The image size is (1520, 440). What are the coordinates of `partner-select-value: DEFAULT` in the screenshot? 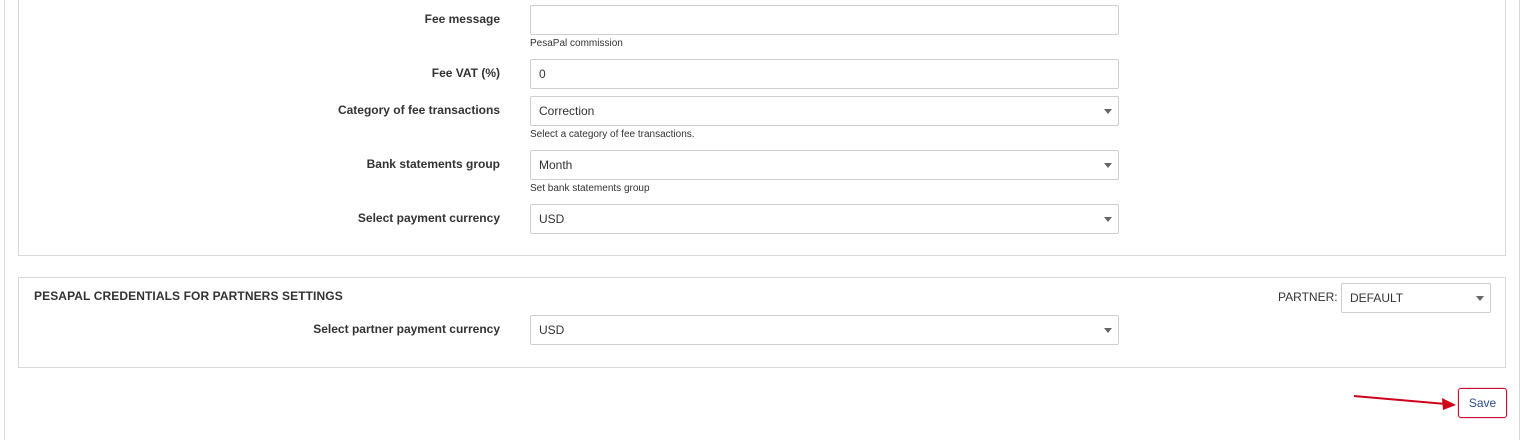 It's located at (1377, 298).